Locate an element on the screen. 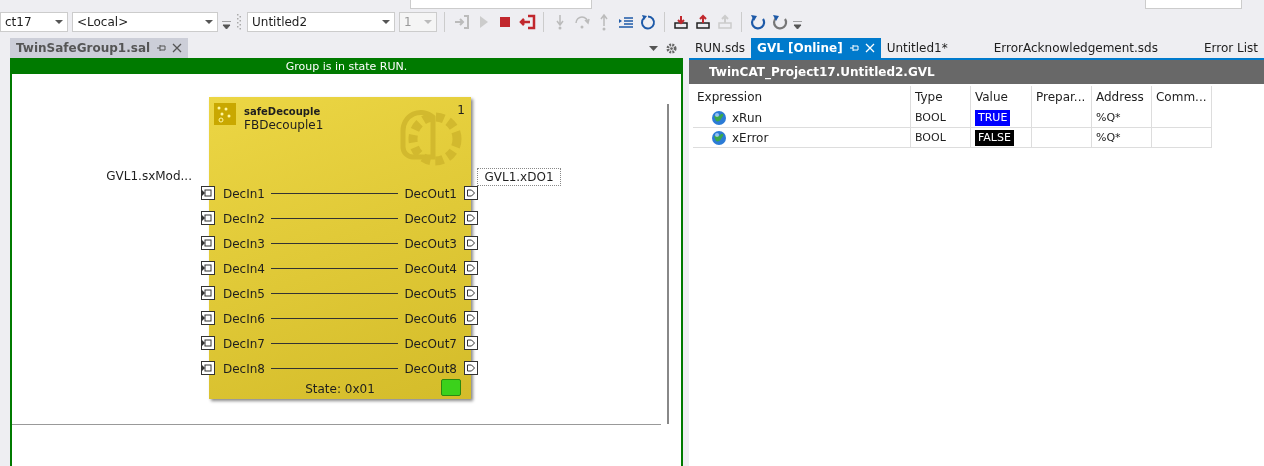 The height and width of the screenshot is (466, 1264). column-header: Address is located at coordinates (1122, 97).